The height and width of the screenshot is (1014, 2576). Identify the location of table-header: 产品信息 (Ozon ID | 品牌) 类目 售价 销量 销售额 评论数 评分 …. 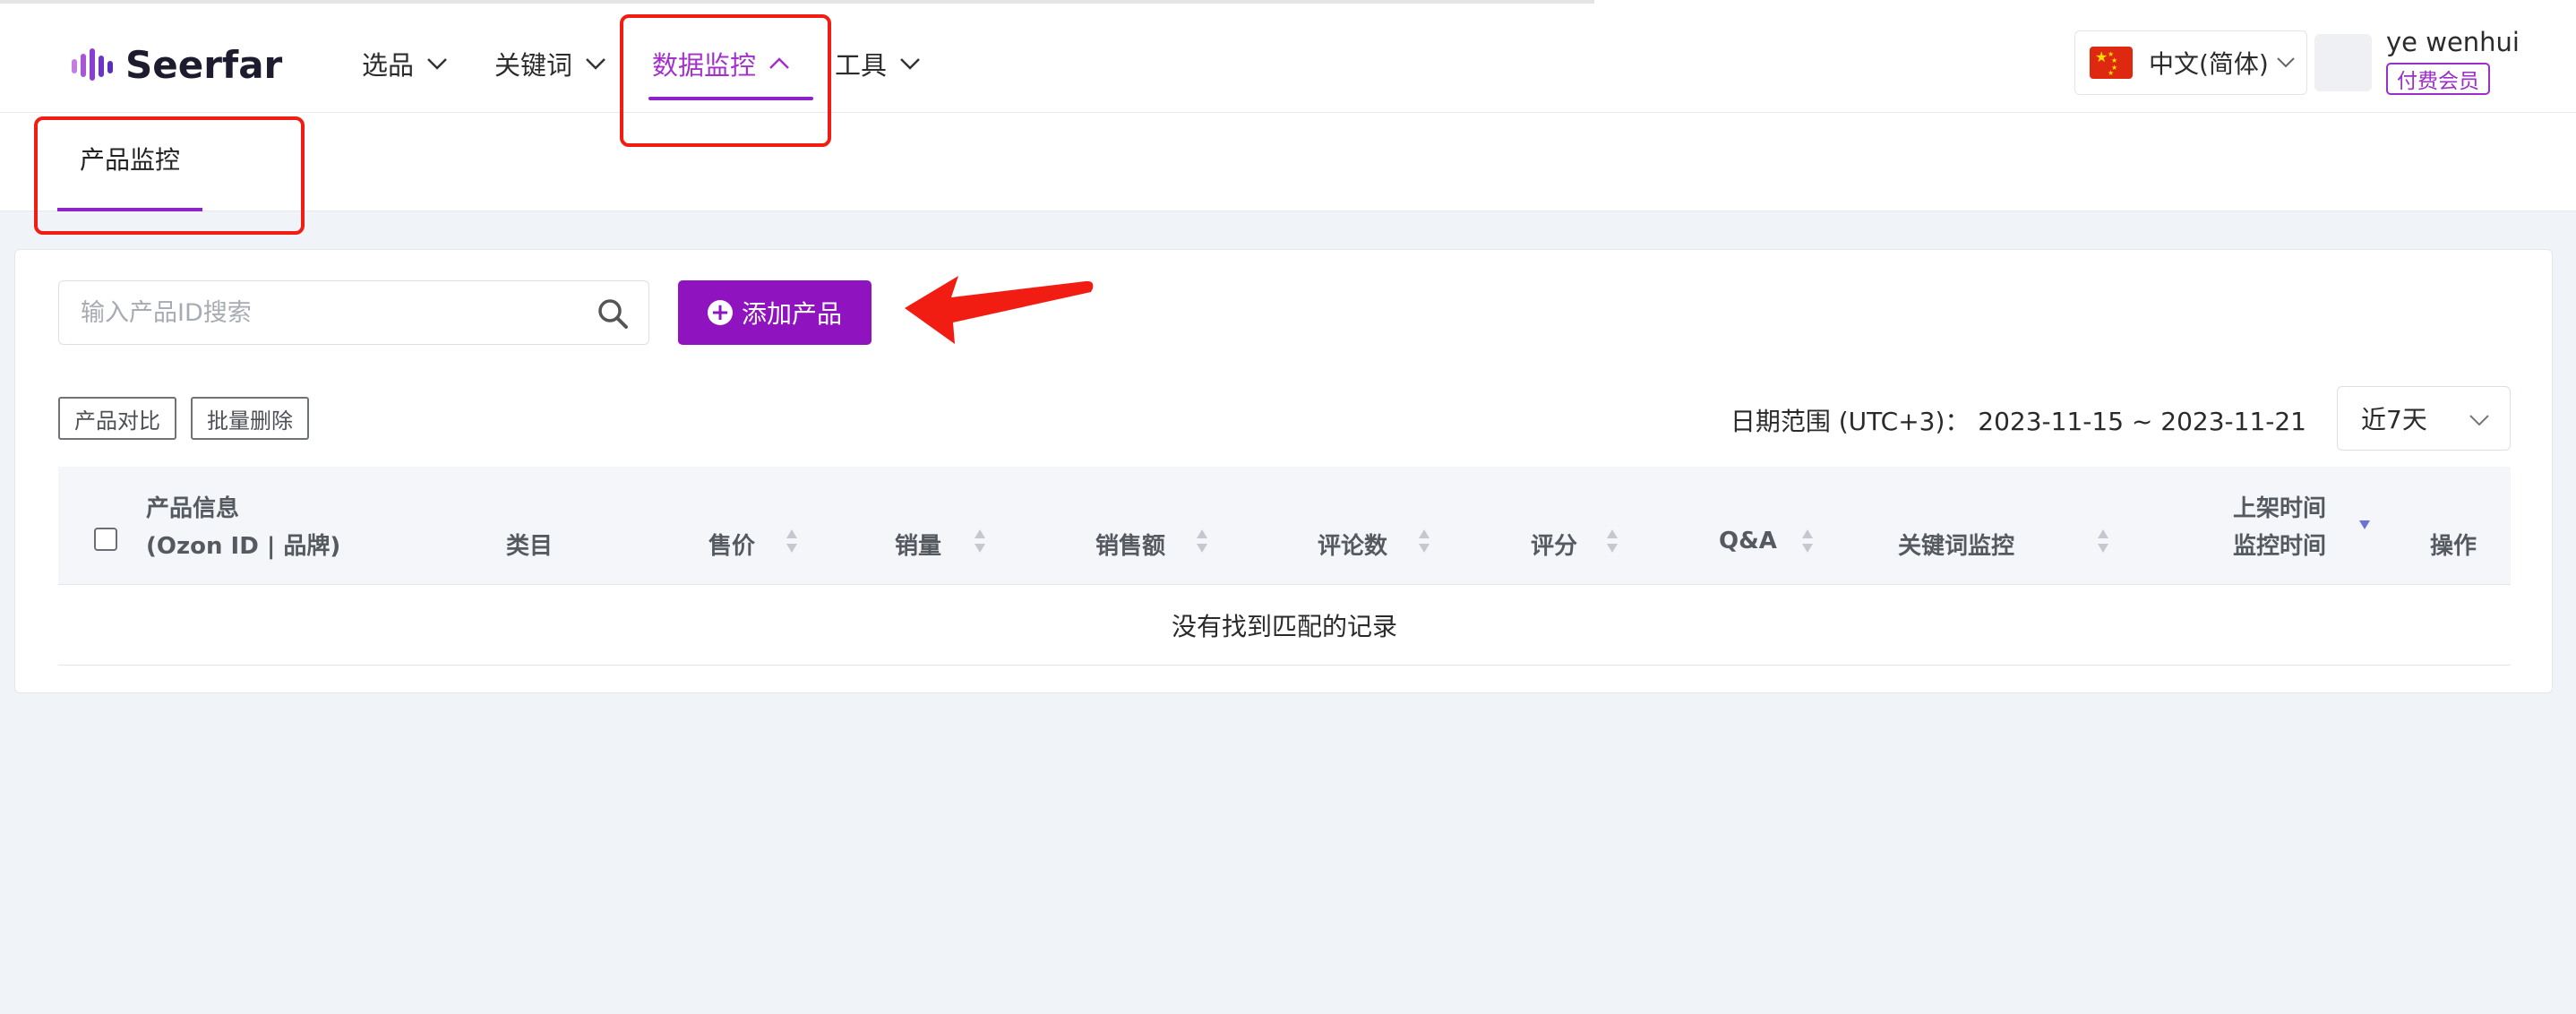
(1284, 526).